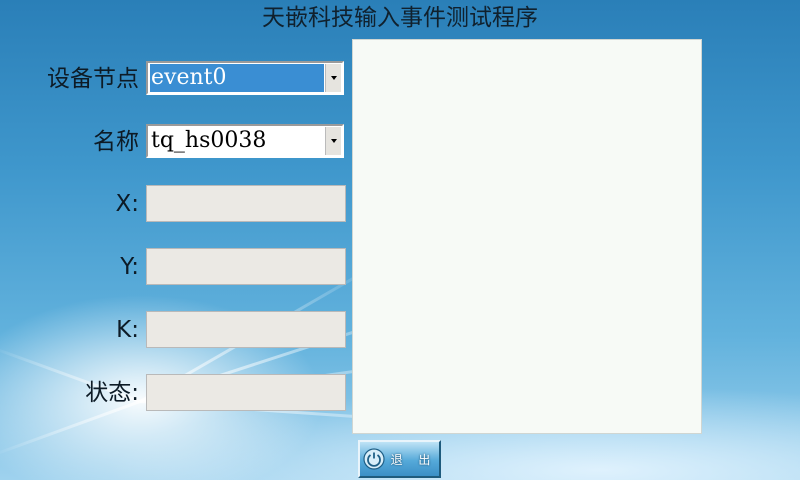 The image size is (800, 480). What do you see at coordinates (373, 459) in the screenshot?
I see `power-icon` at bounding box center [373, 459].